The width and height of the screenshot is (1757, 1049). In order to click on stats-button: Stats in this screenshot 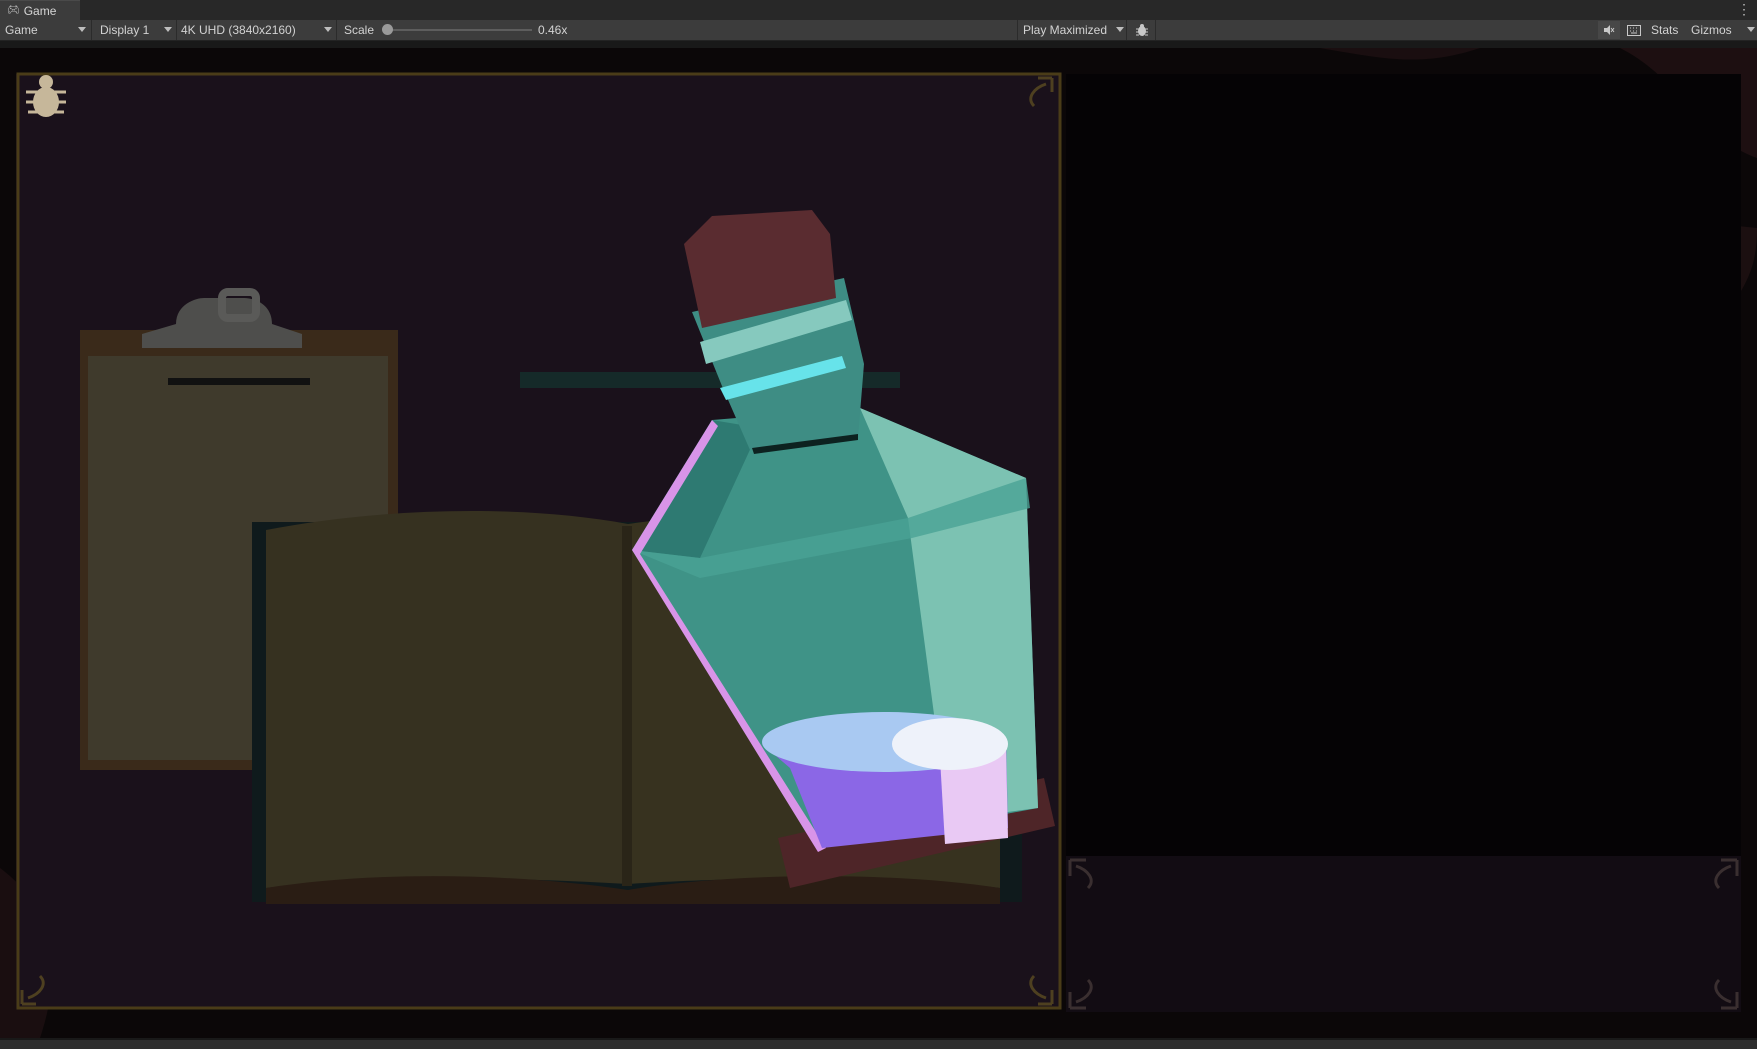, I will do `click(1664, 30)`.